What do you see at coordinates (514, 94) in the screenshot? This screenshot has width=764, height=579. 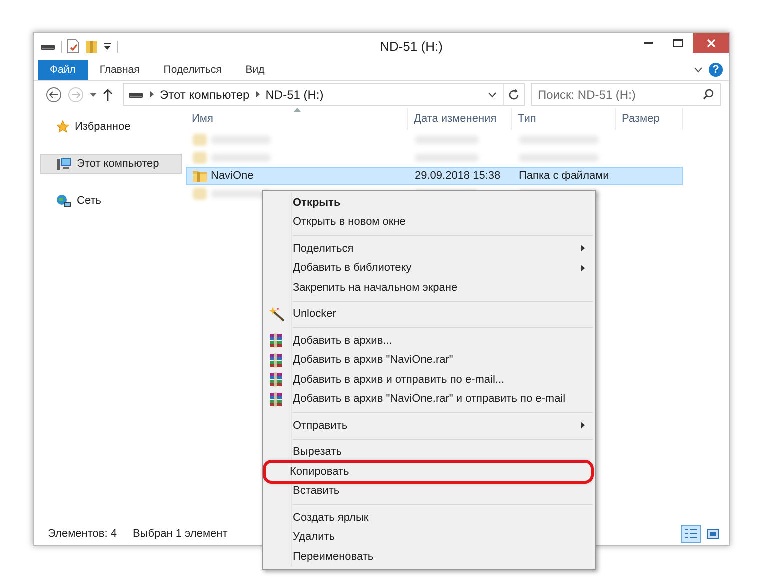 I see `refresh-icon` at bounding box center [514, 94].